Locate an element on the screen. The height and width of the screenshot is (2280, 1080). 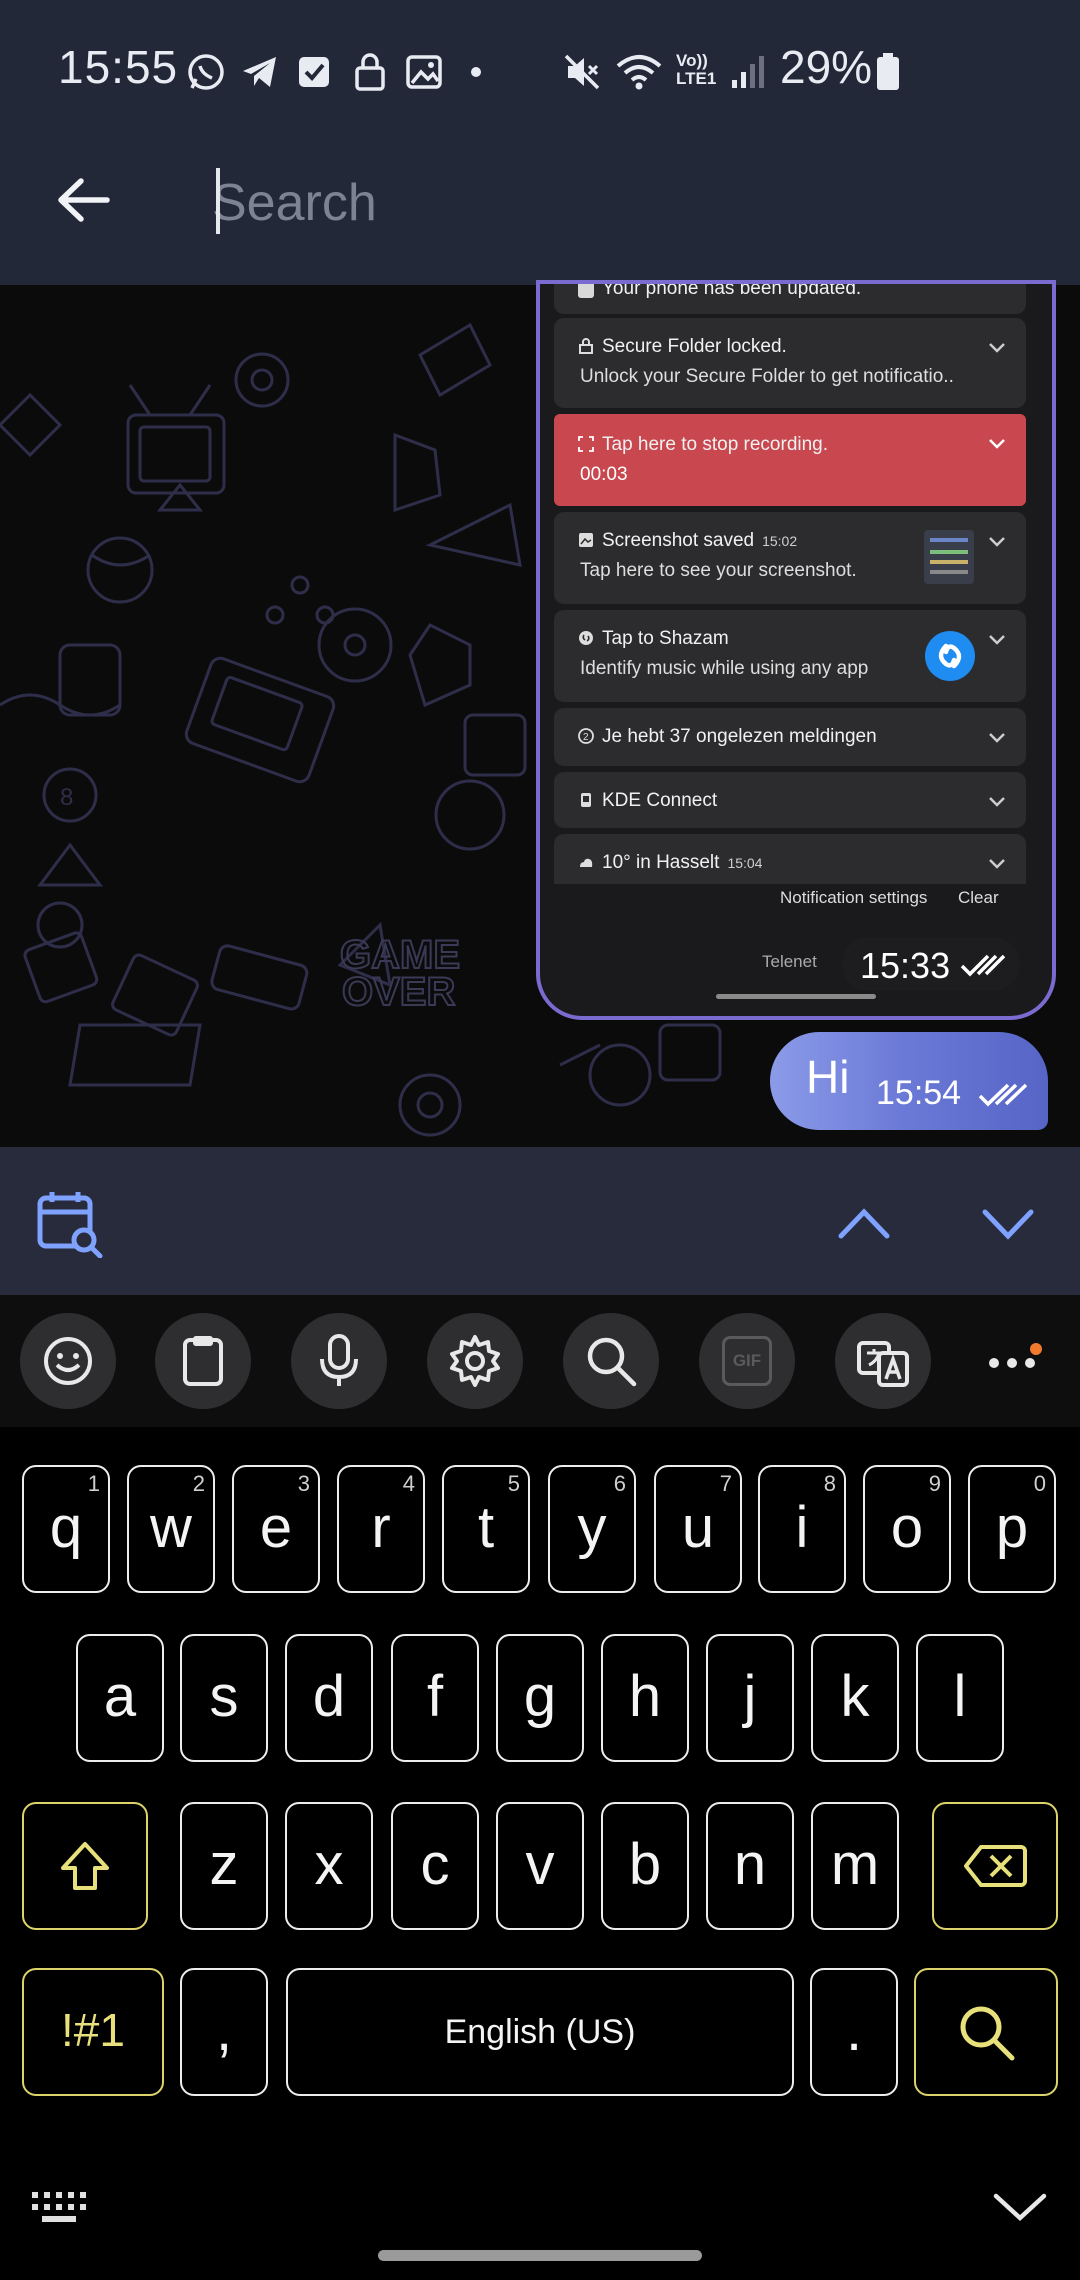
key-o: 9o is located at coordinates (907, 1529).